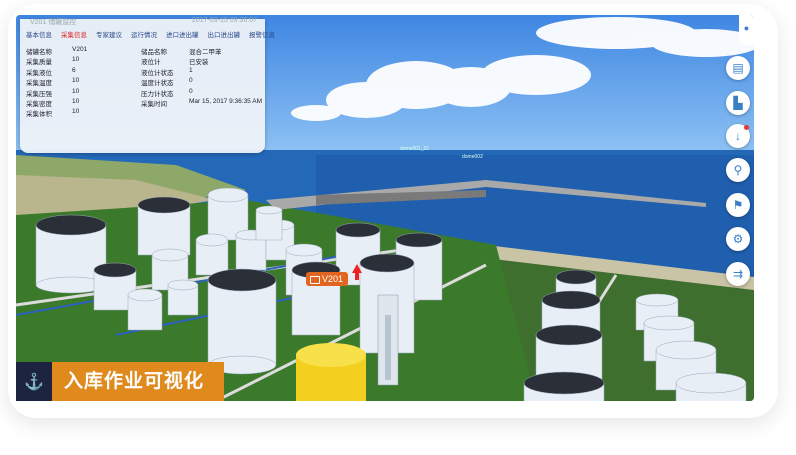 This screenshot has height=455, width=796. Describe the element at coordinates (151, 63) in the screenshot. I see `row-key: 液位计` at that location.